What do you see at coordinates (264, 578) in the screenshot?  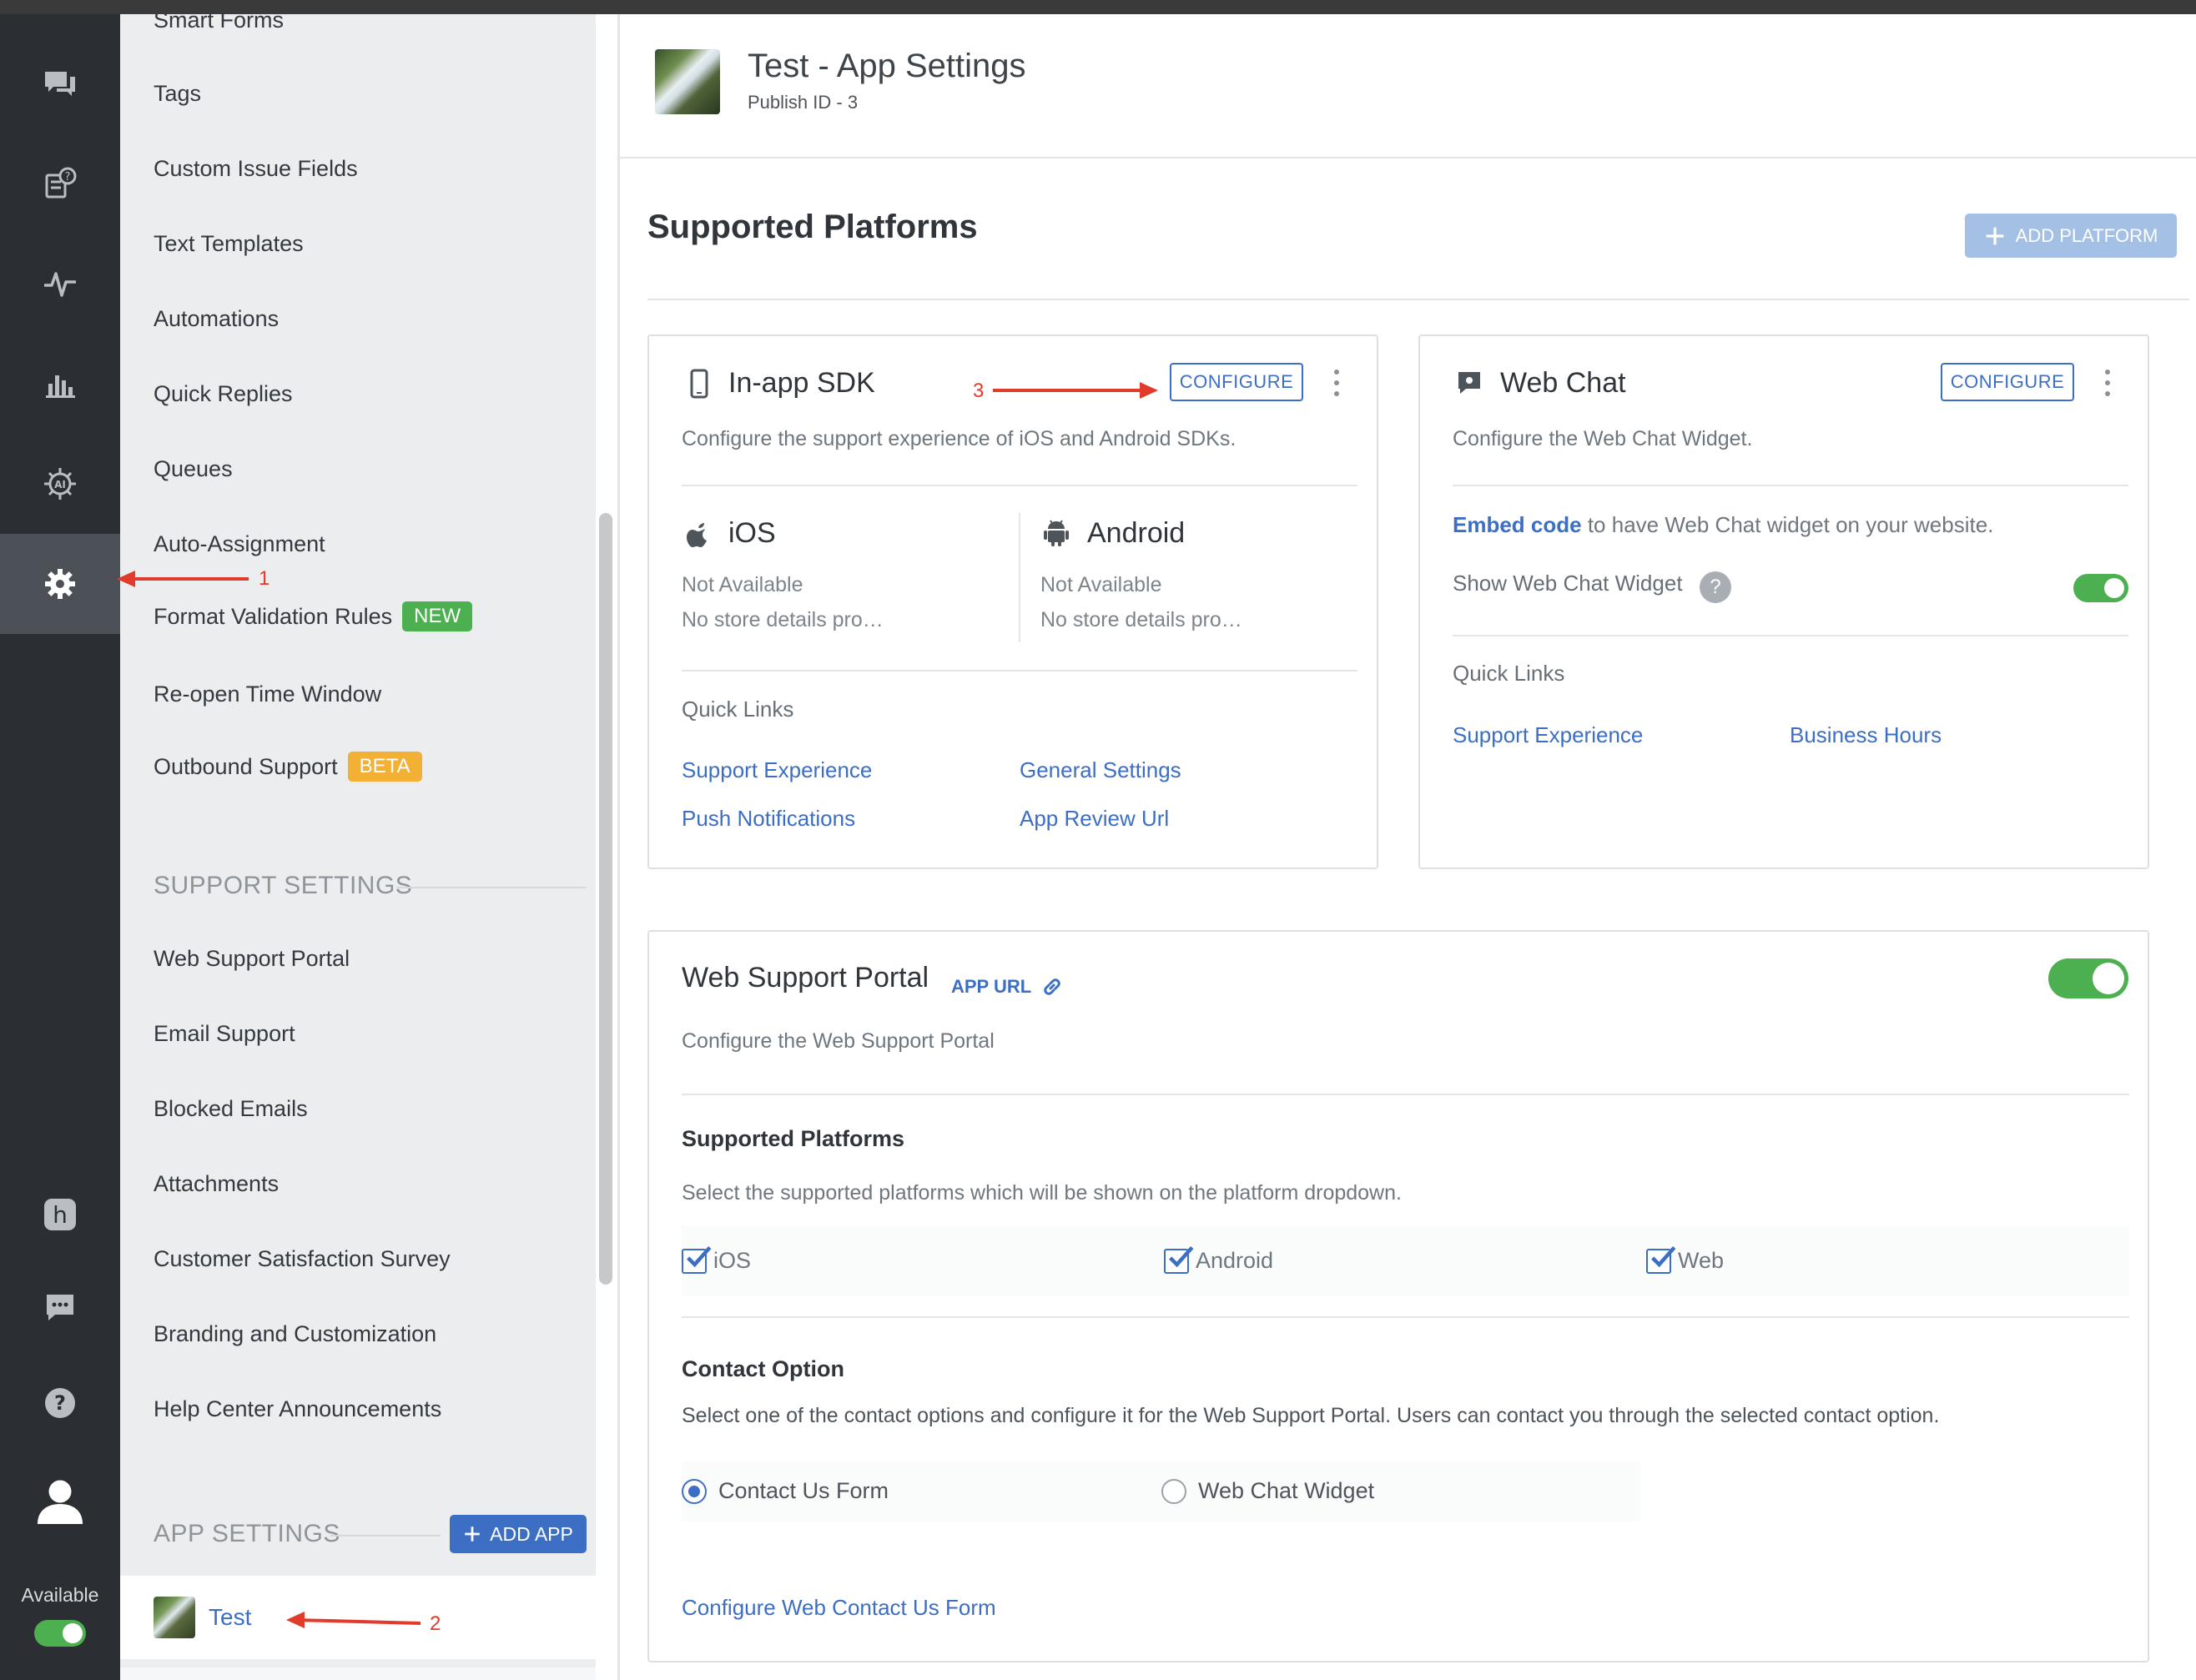 I see `annotation-number-1: 1` at bounding box center [264, 578].